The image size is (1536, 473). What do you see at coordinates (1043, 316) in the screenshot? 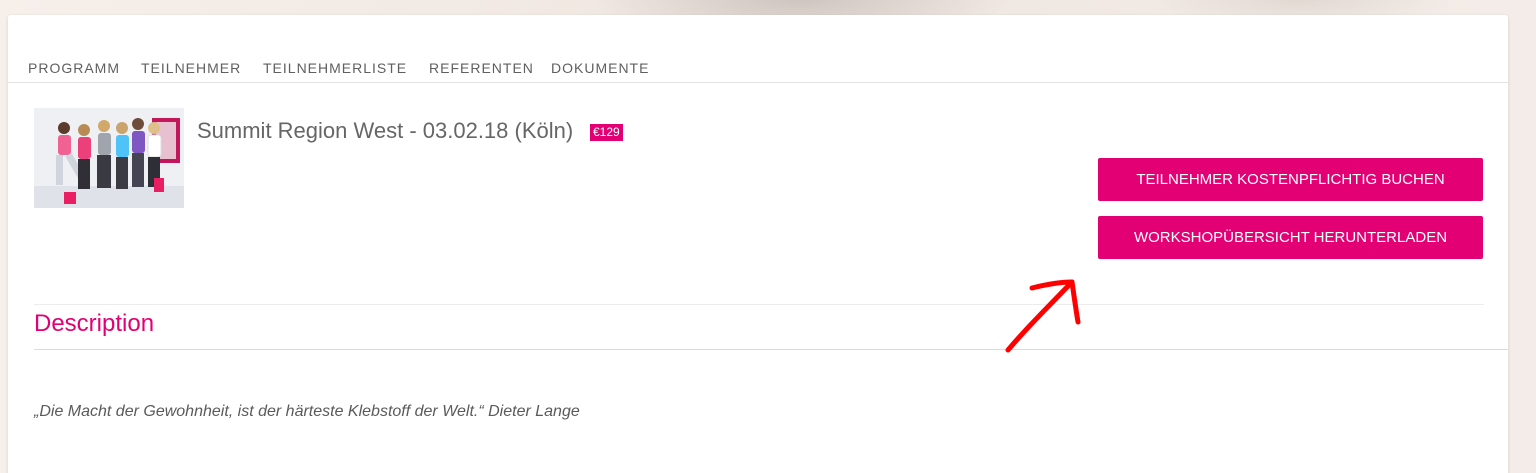
I see `hand-drawn-arrow-icon` at bounding box center [1043, 316].